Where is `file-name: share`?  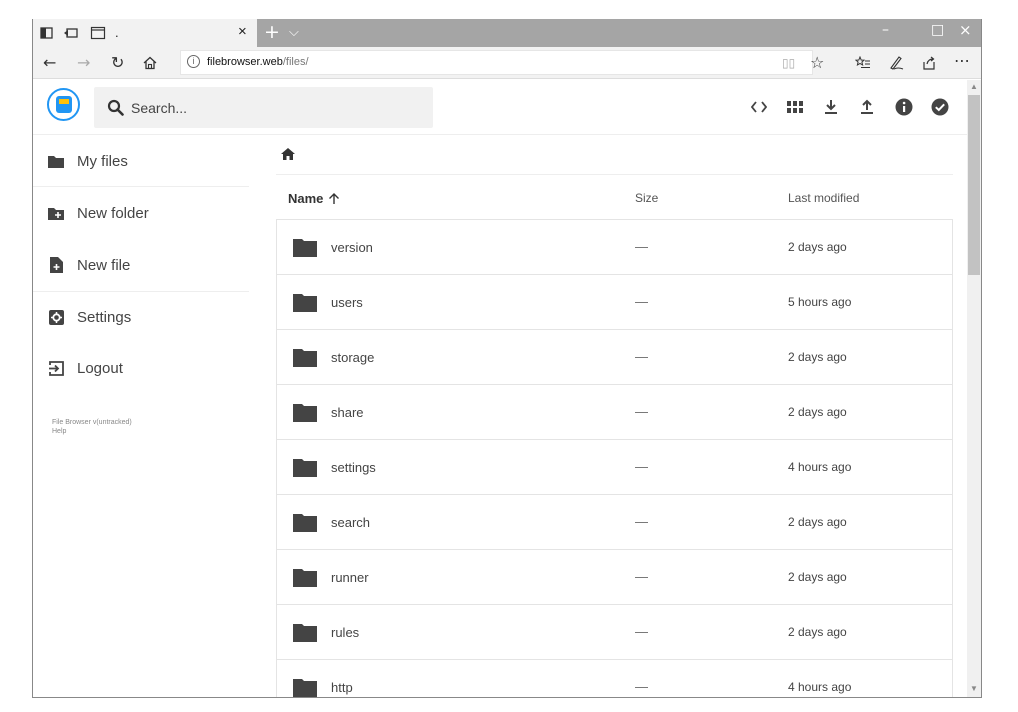
file-name: share is located at coordinates (347, 412).